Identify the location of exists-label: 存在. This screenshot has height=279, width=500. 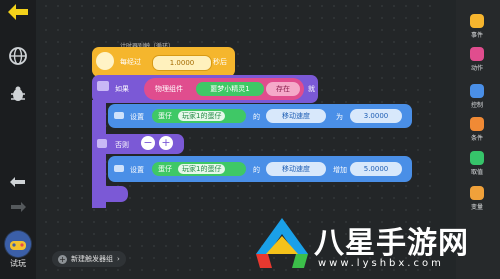
(283, 89).